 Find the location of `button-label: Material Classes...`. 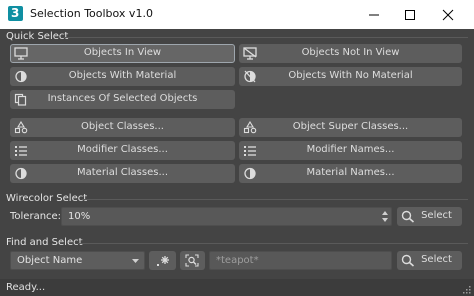

button-label: Material Classes... is located at coordinates (122, 172).